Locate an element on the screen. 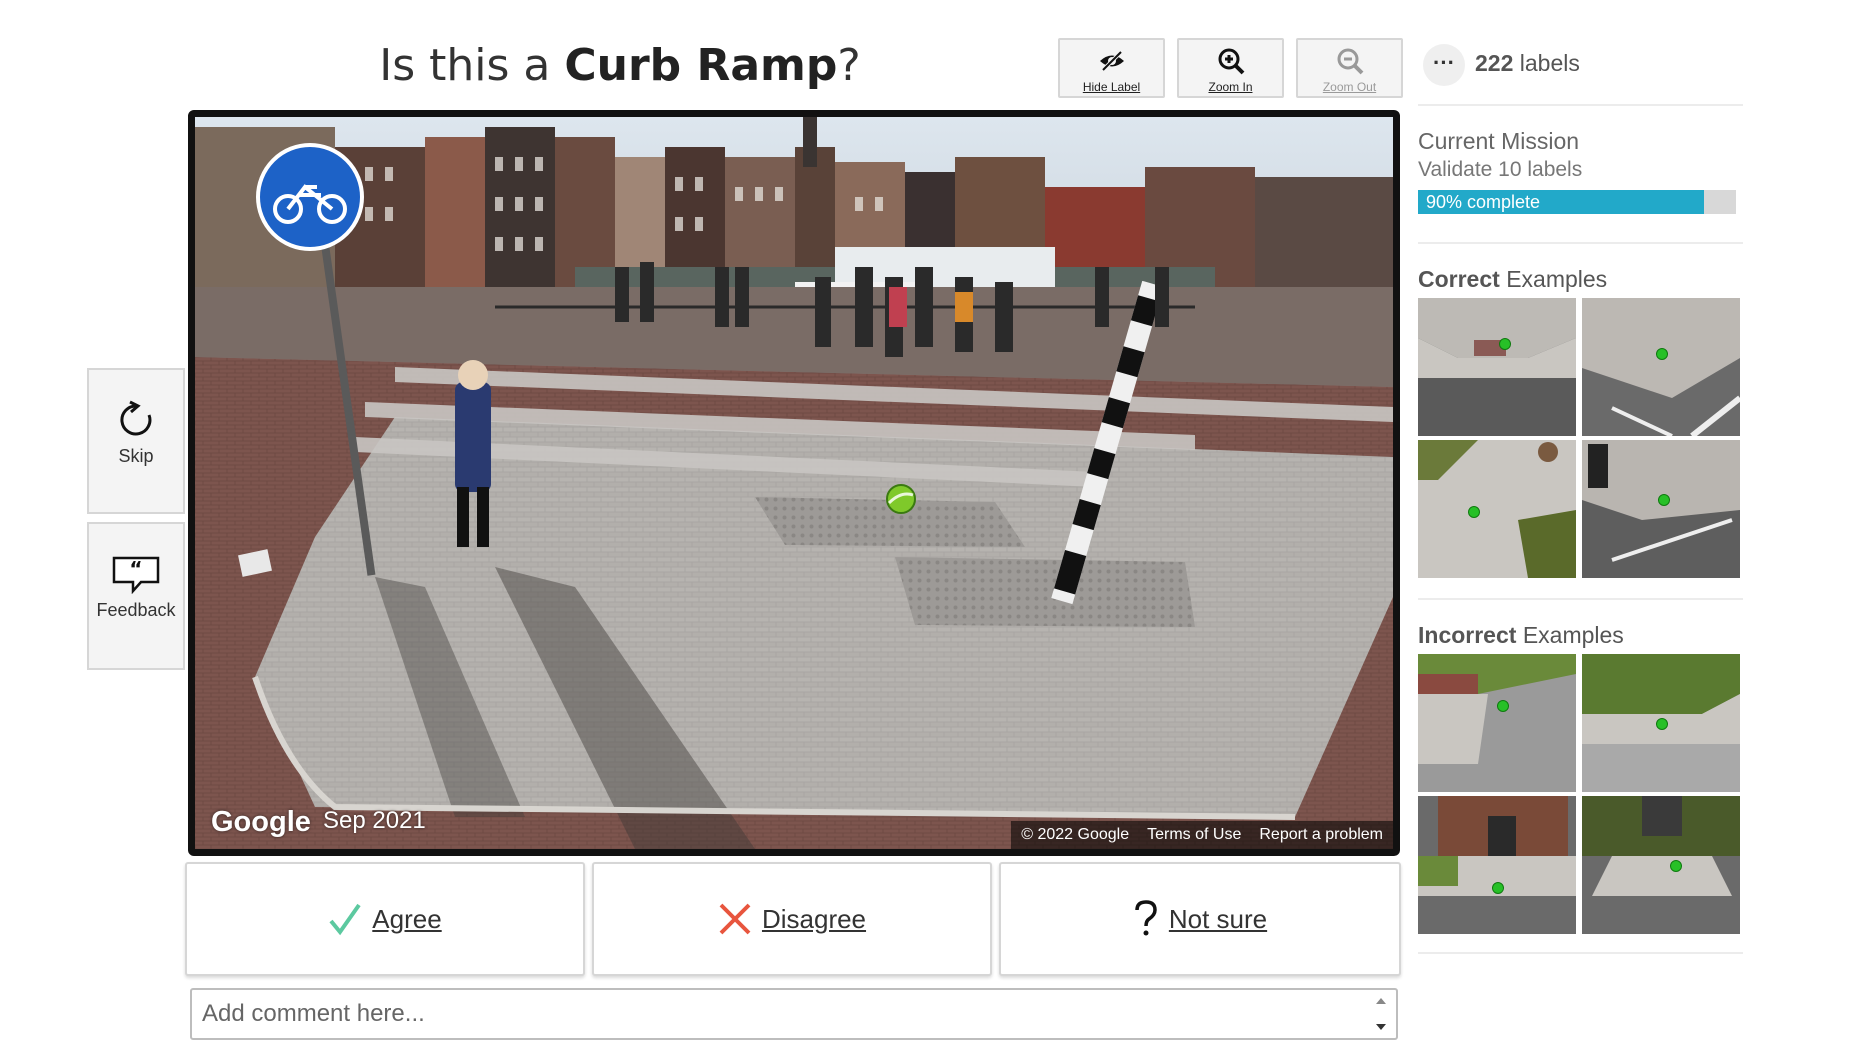  x-icon is located at coordinates (735, 919).